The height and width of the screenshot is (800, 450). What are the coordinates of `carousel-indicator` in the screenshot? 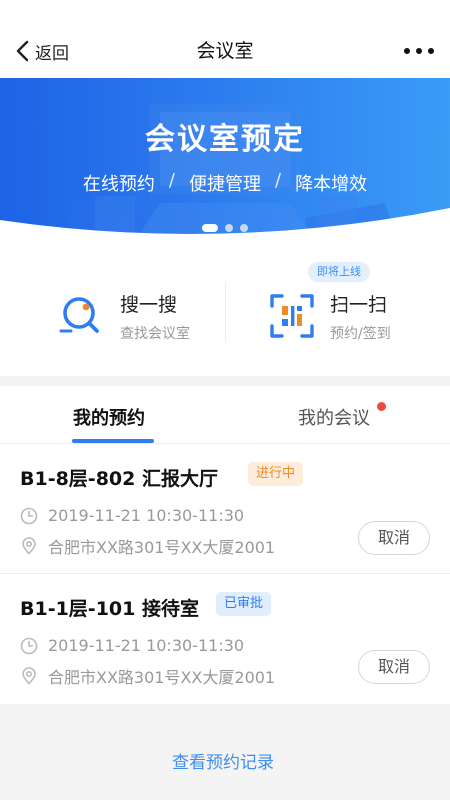 It's located at (225, 228).